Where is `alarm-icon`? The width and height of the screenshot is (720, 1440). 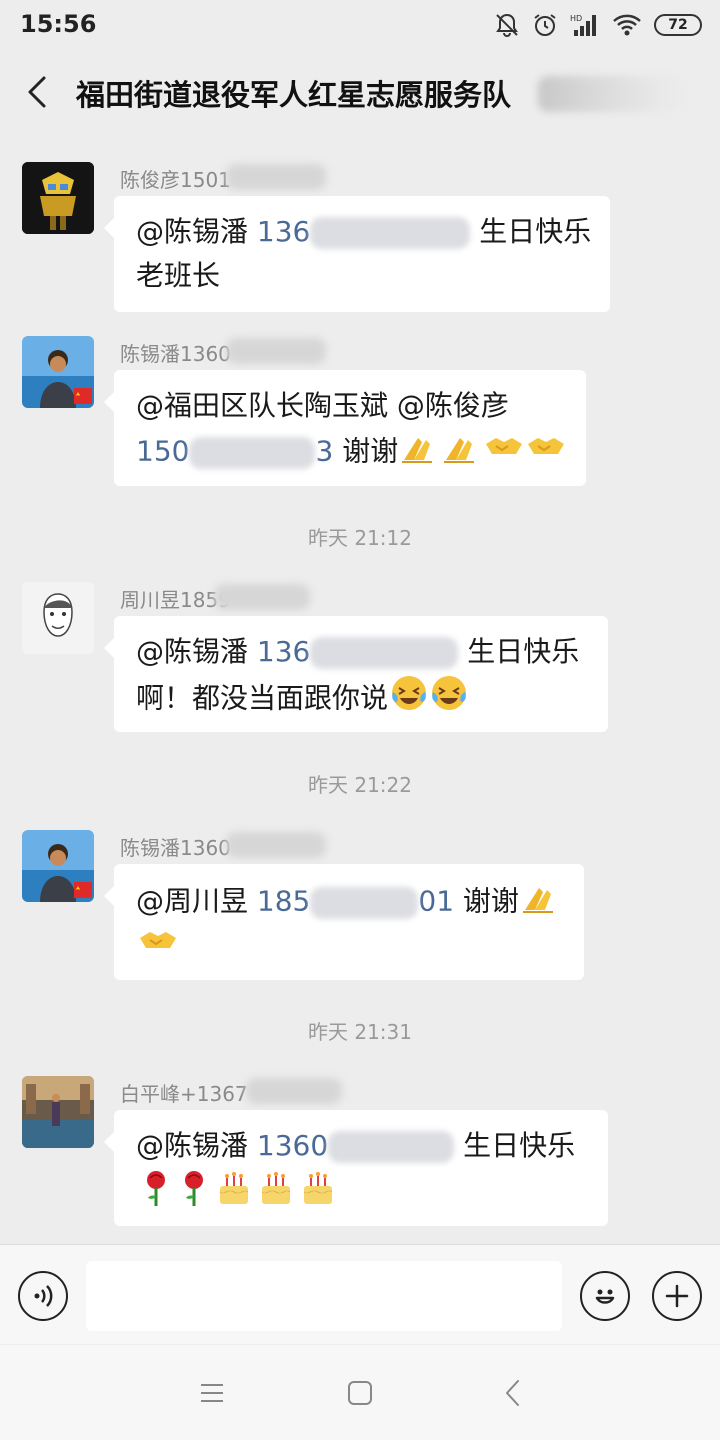 alarm-icon is located at coordinates (545, 25).